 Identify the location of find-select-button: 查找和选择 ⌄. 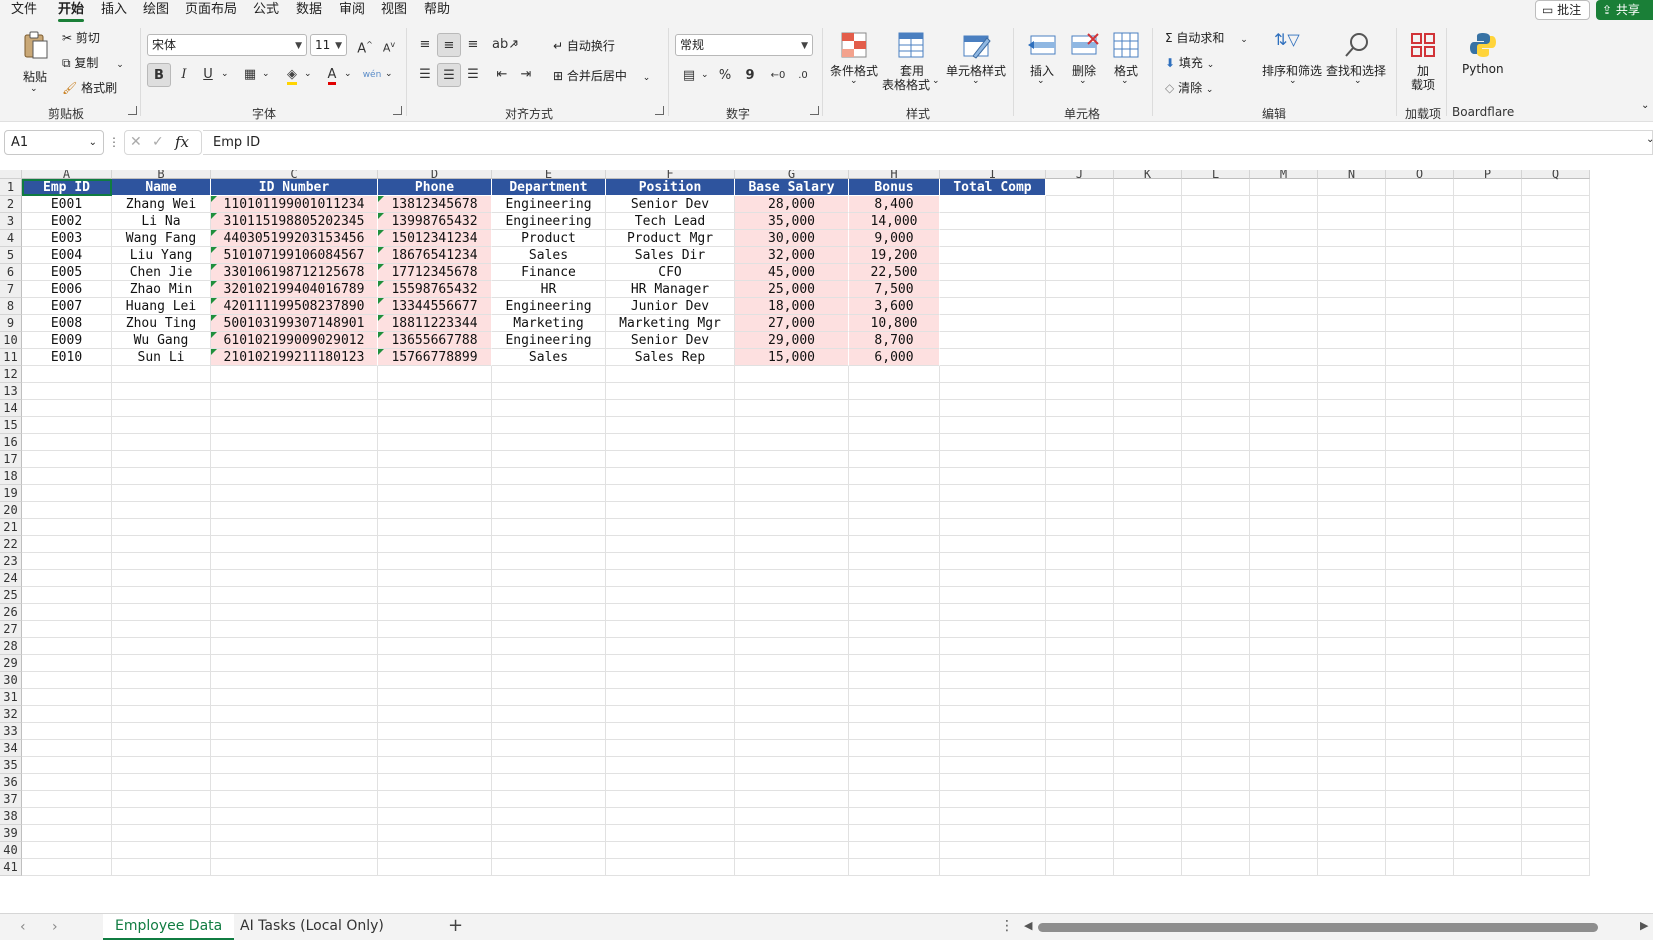
(1357, 61).